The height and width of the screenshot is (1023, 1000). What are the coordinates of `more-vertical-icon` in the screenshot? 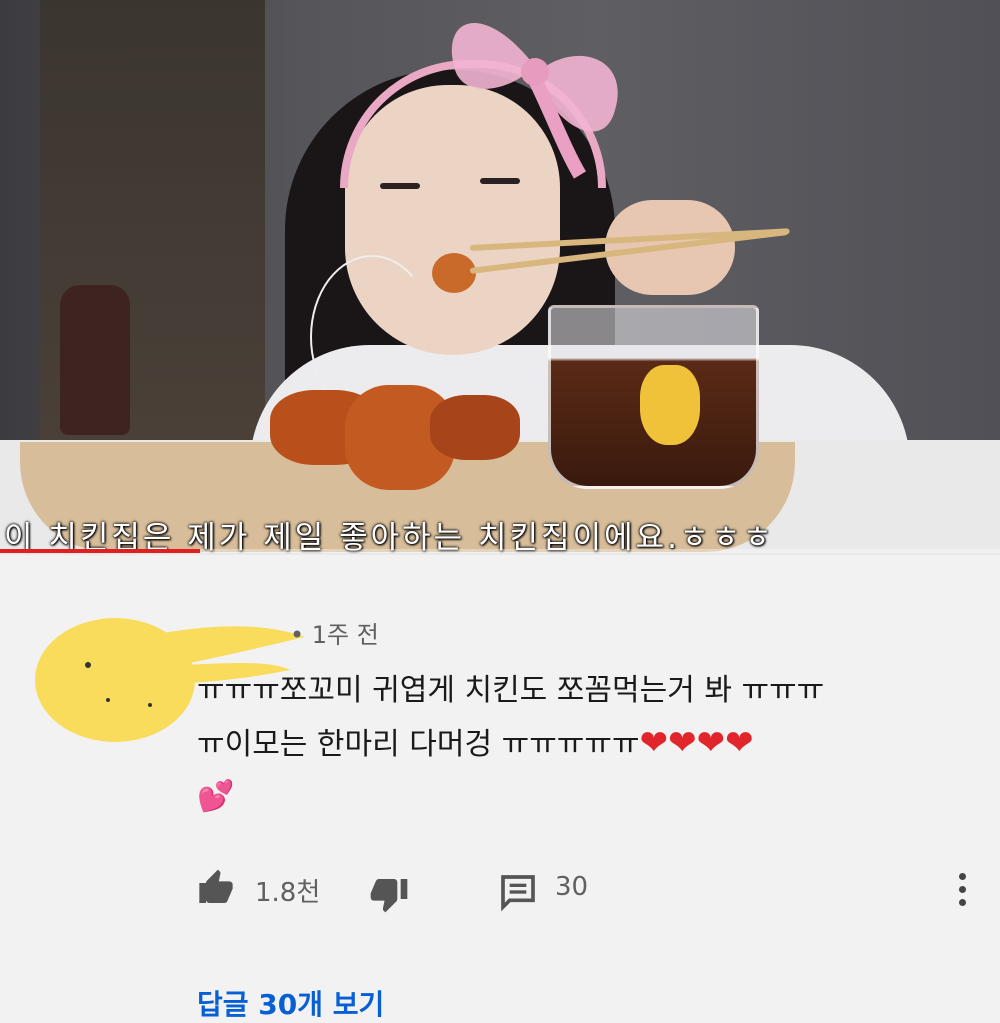 It's located at (962, 890).